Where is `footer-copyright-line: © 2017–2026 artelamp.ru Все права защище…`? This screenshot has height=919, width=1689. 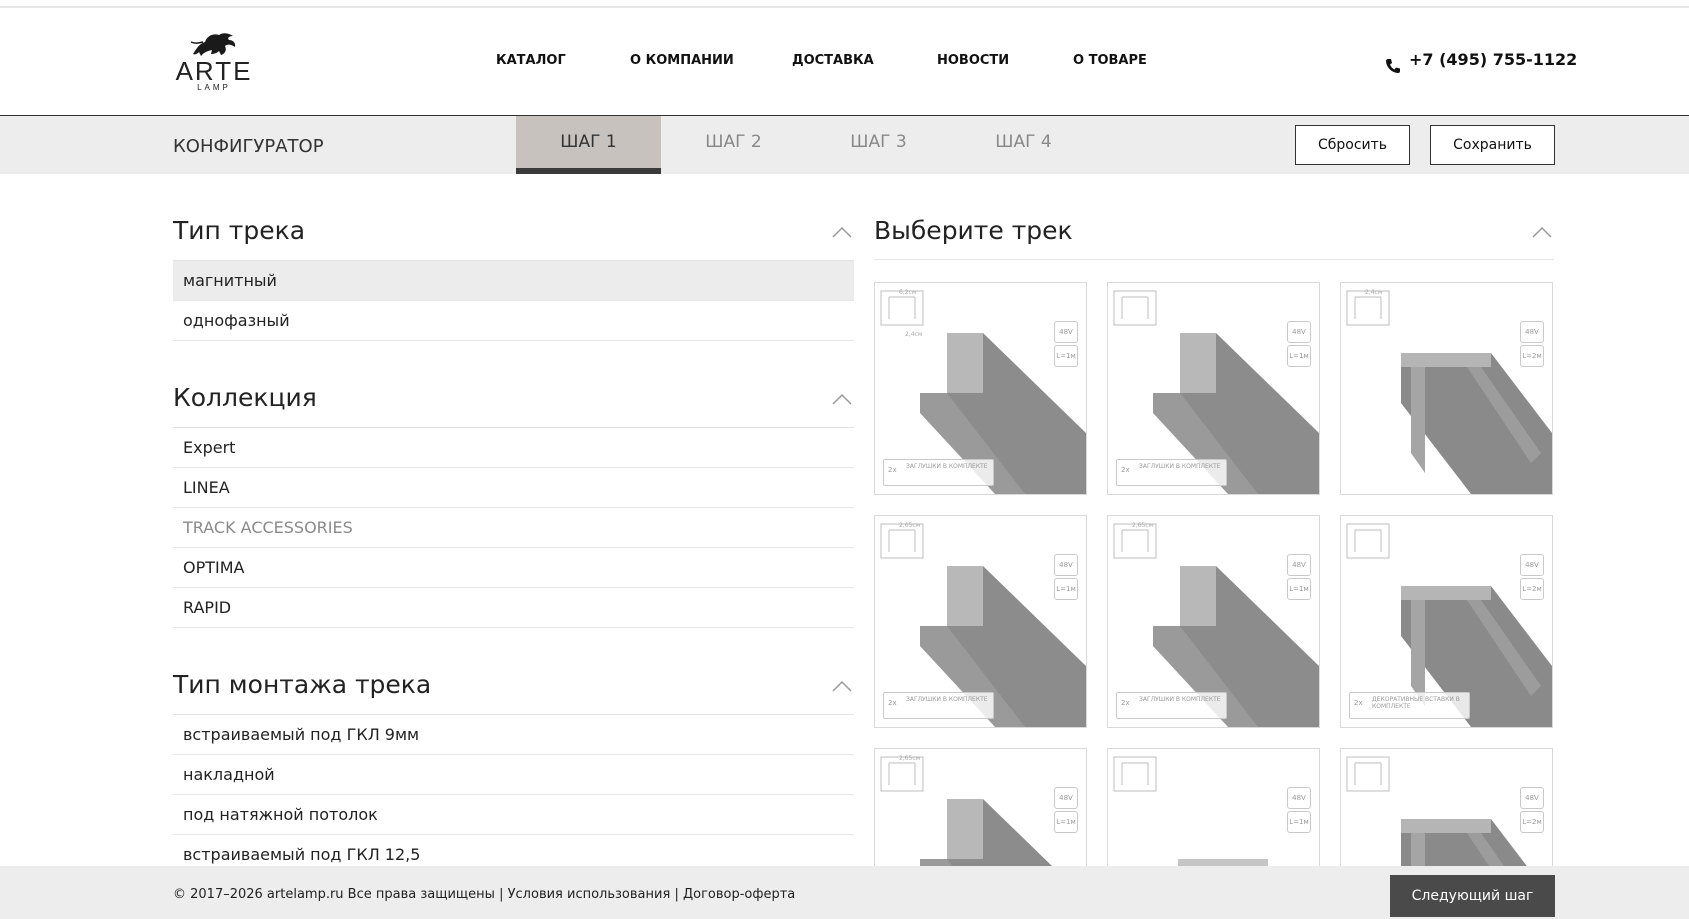 footer-copyright-line: © 2017–2026 artelamp.ru Все права защище… is located at coordinates (484, 894).